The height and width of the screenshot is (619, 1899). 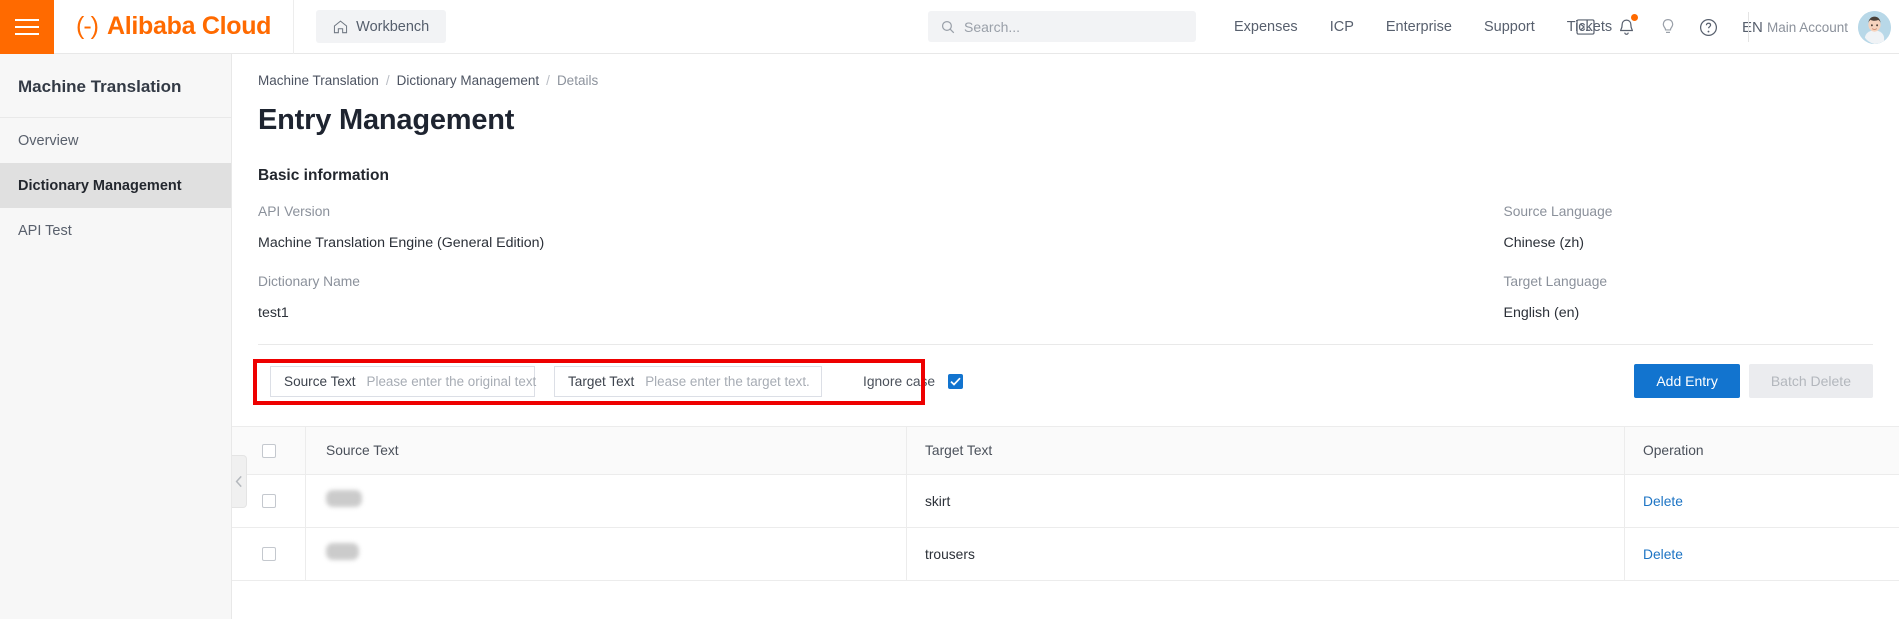 I want to click on chevron-left-icon, so click(x=238, y=481).